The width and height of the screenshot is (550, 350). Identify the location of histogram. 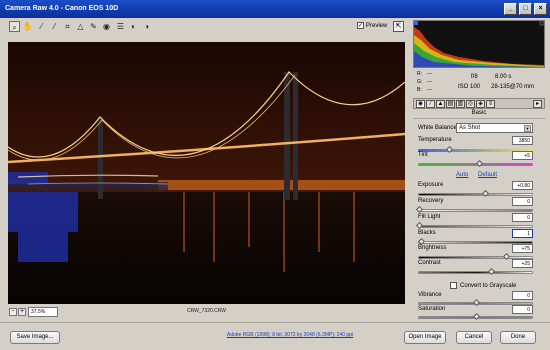
(479, 44).